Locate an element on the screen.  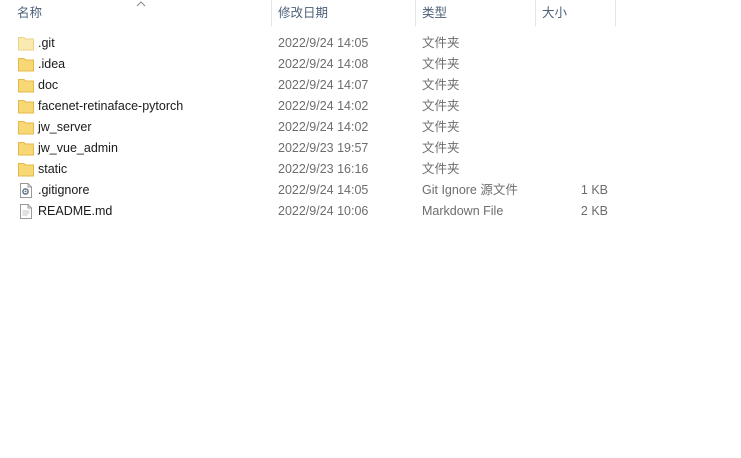
column-header-name: 名称 is located at coordinates (29, 13).